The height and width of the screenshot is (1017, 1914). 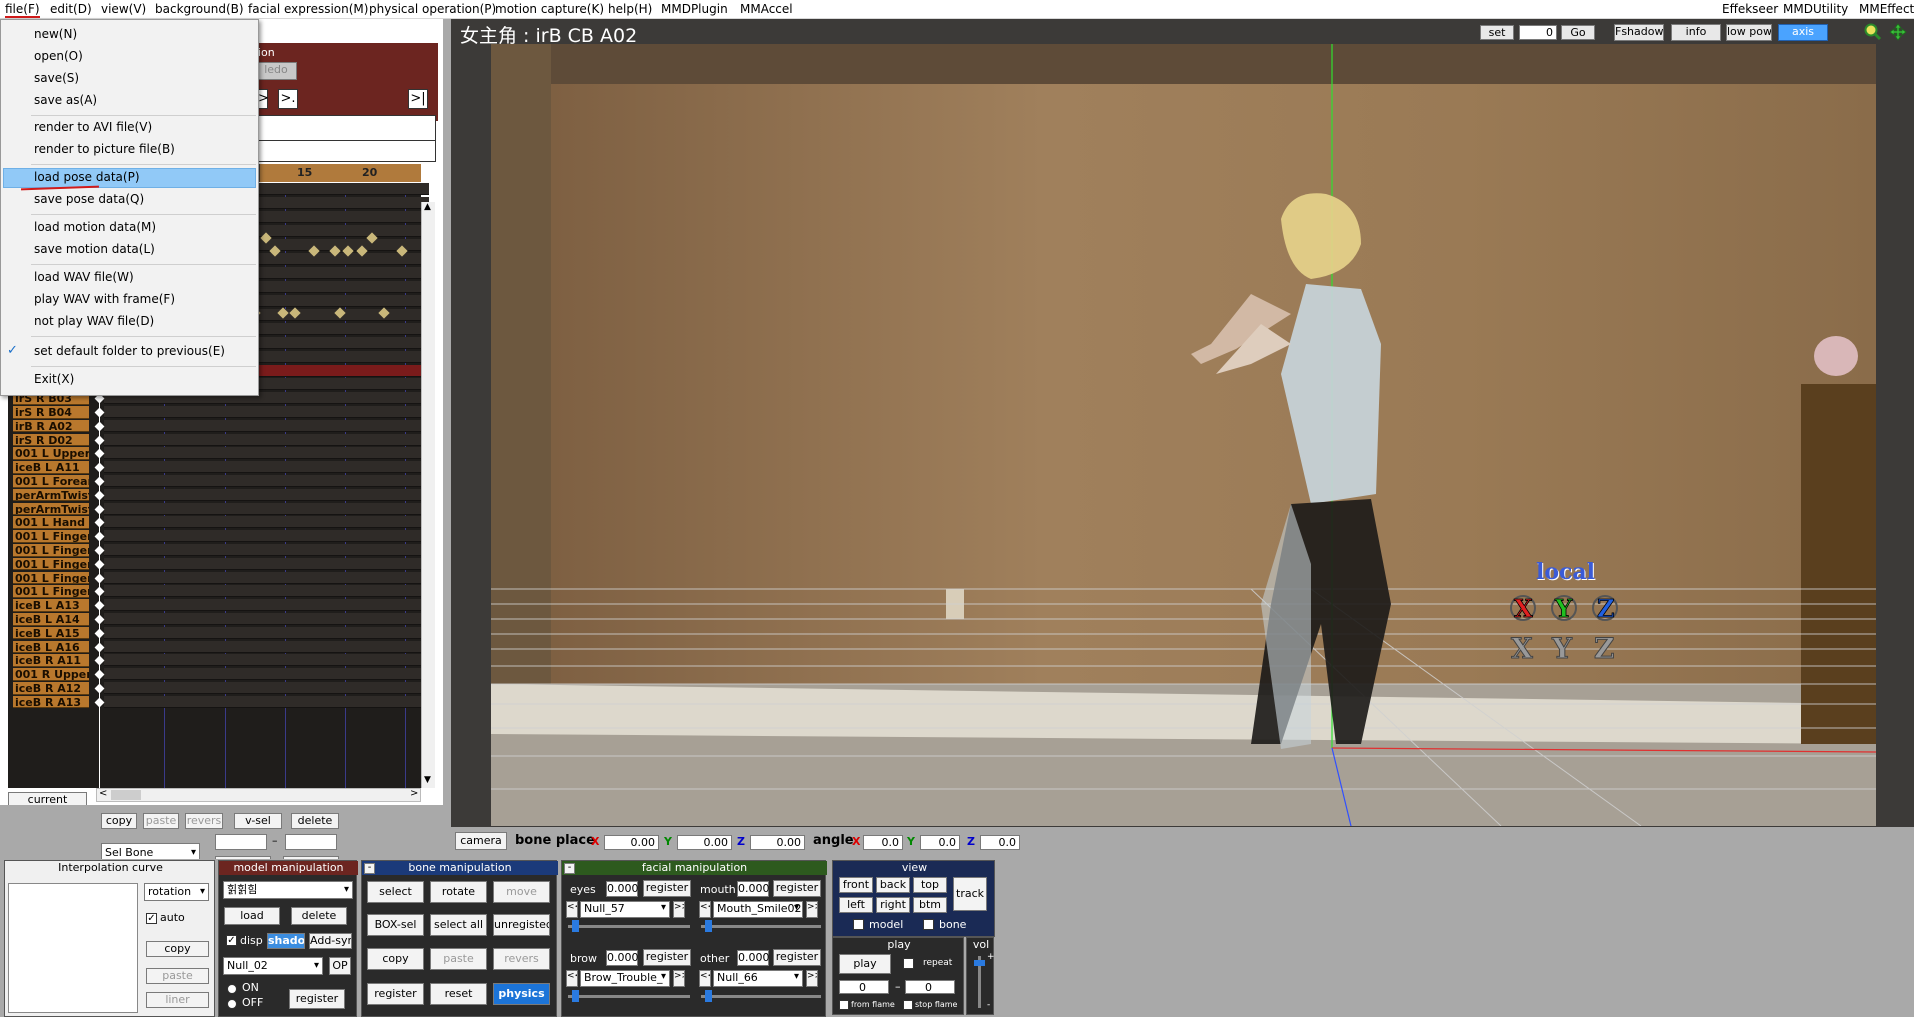 What do you see at coordinates (395, 925) in the screenshot?
I see `box-sel-button: BOX-sel` at bounding box center [395, 925].